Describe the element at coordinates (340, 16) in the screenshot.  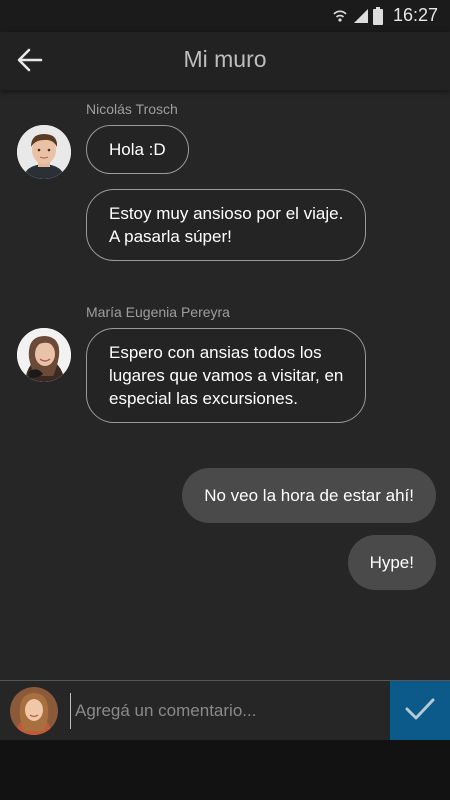
I see `wifi-icon` at that location.